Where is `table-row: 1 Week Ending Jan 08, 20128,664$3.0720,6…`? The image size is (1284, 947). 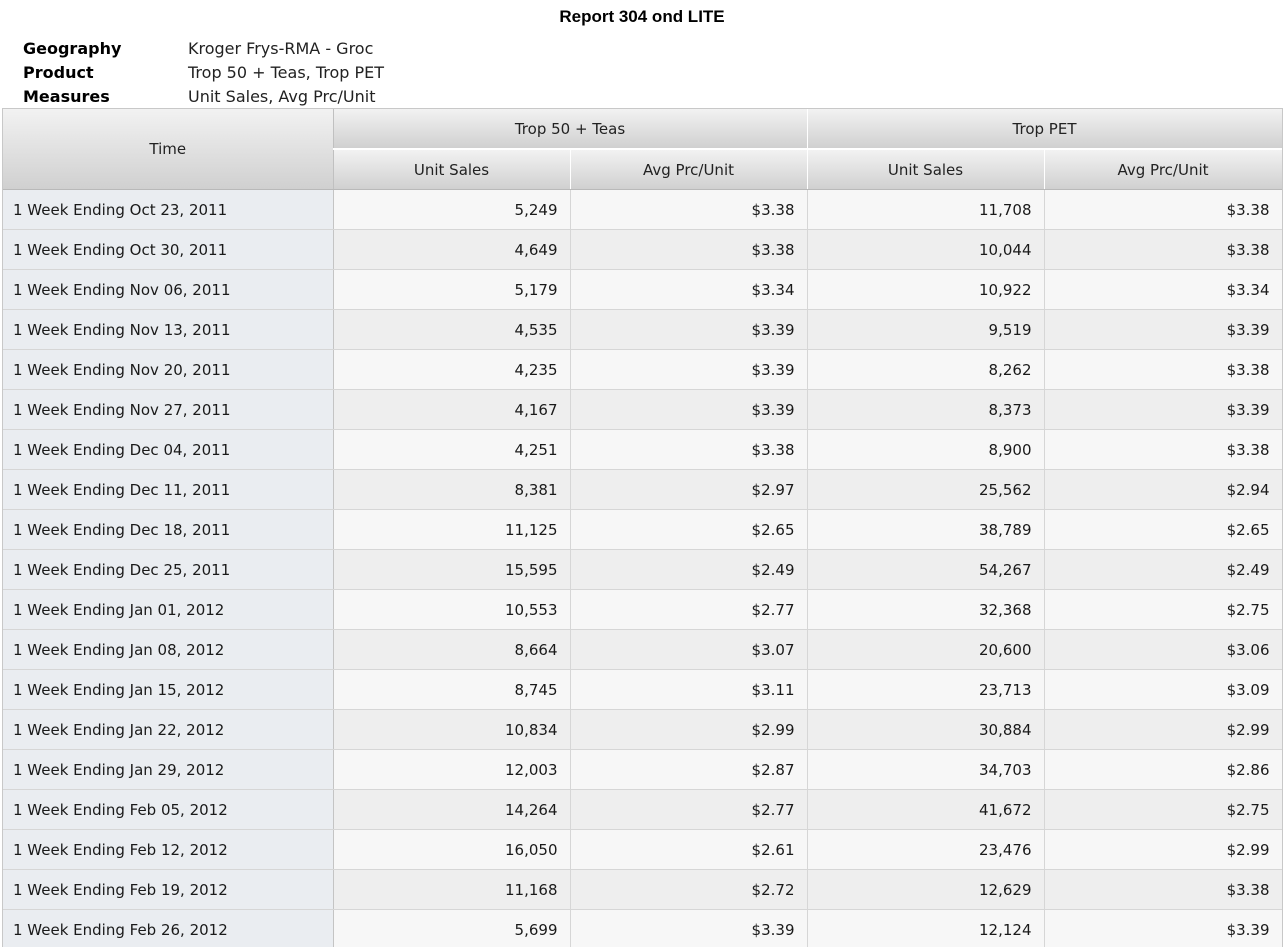 table-row: 1 Week Ending Jan 08, 20128,664$3.0720,6… is located at coordinates (642, 650).